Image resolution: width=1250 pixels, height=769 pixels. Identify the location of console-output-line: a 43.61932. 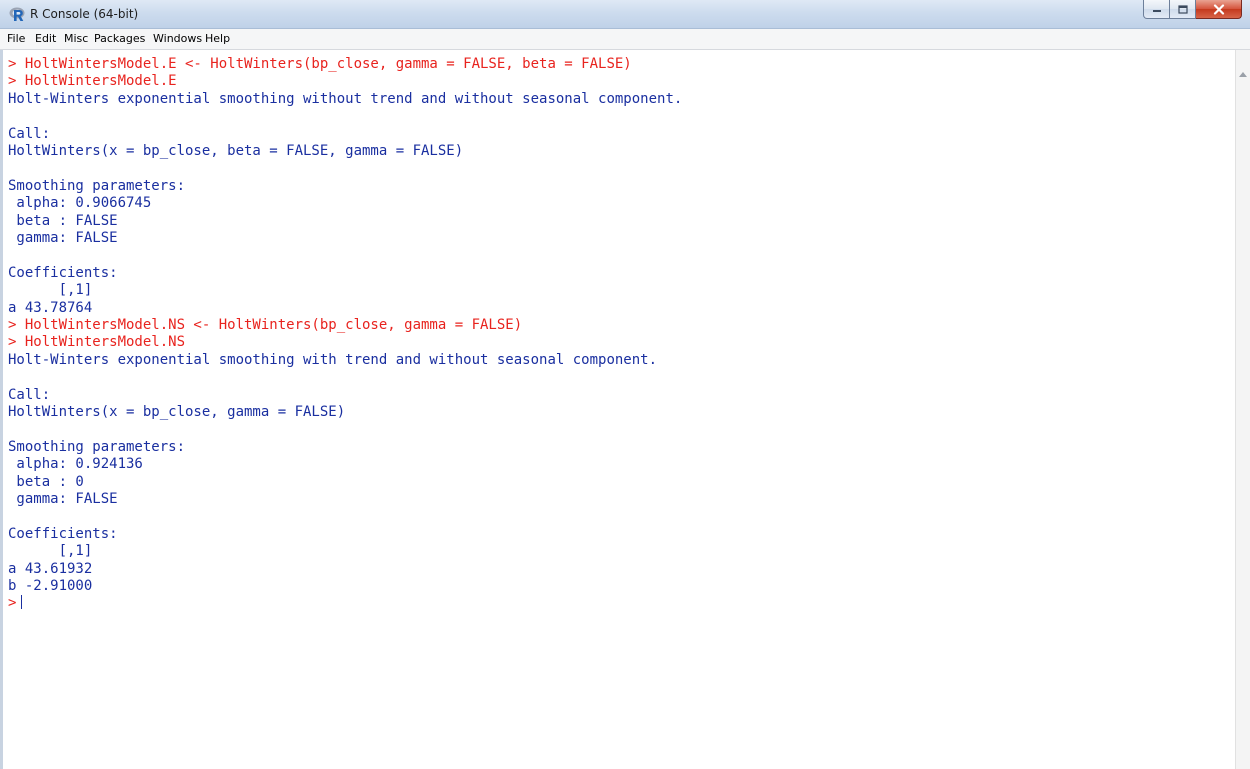
(50, 568).